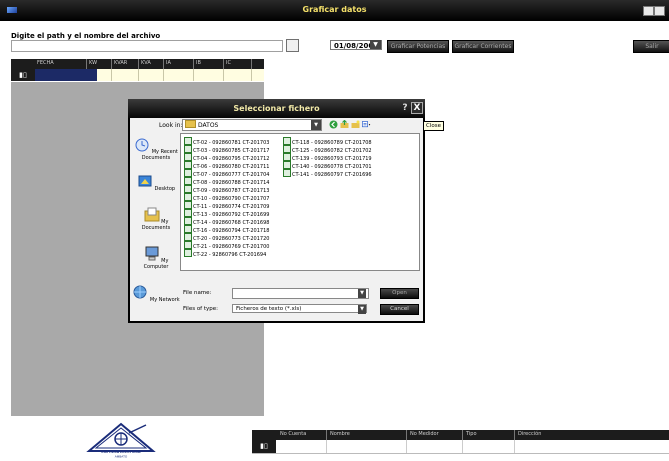  Describe the element at coordinates (142, 145) in the screenshot. I see `recent-documents-icon` at that location.